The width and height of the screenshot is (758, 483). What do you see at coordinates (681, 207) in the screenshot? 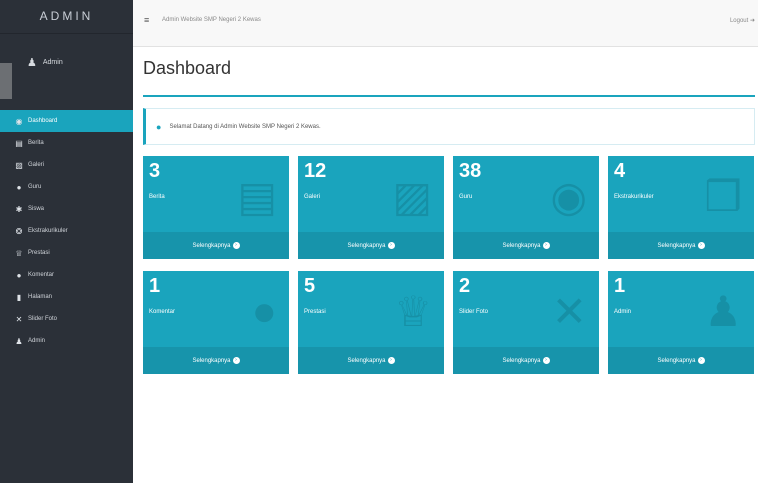
I see `stat-card-ekstrakurikuler: 4 Ekstrakurikuler ❒ Selengkapnya ›` at bounding box center [681, 207].